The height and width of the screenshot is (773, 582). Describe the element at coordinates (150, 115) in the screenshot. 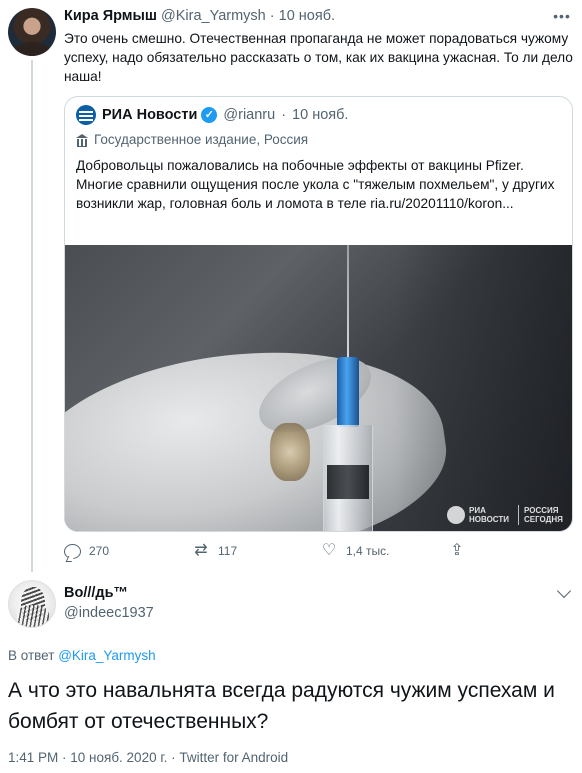

I see `quoted-author-name: РИА Новости` at that location.